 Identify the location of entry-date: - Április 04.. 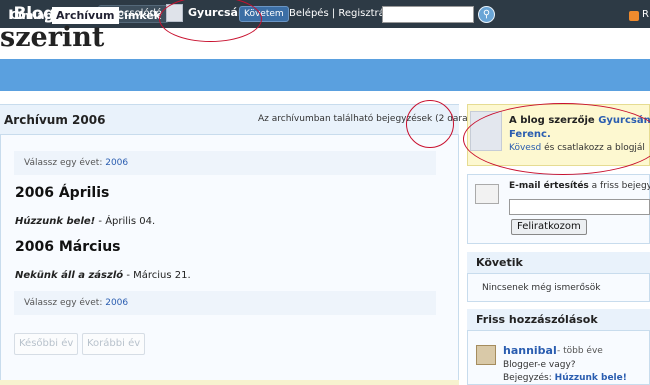
(127, 221).